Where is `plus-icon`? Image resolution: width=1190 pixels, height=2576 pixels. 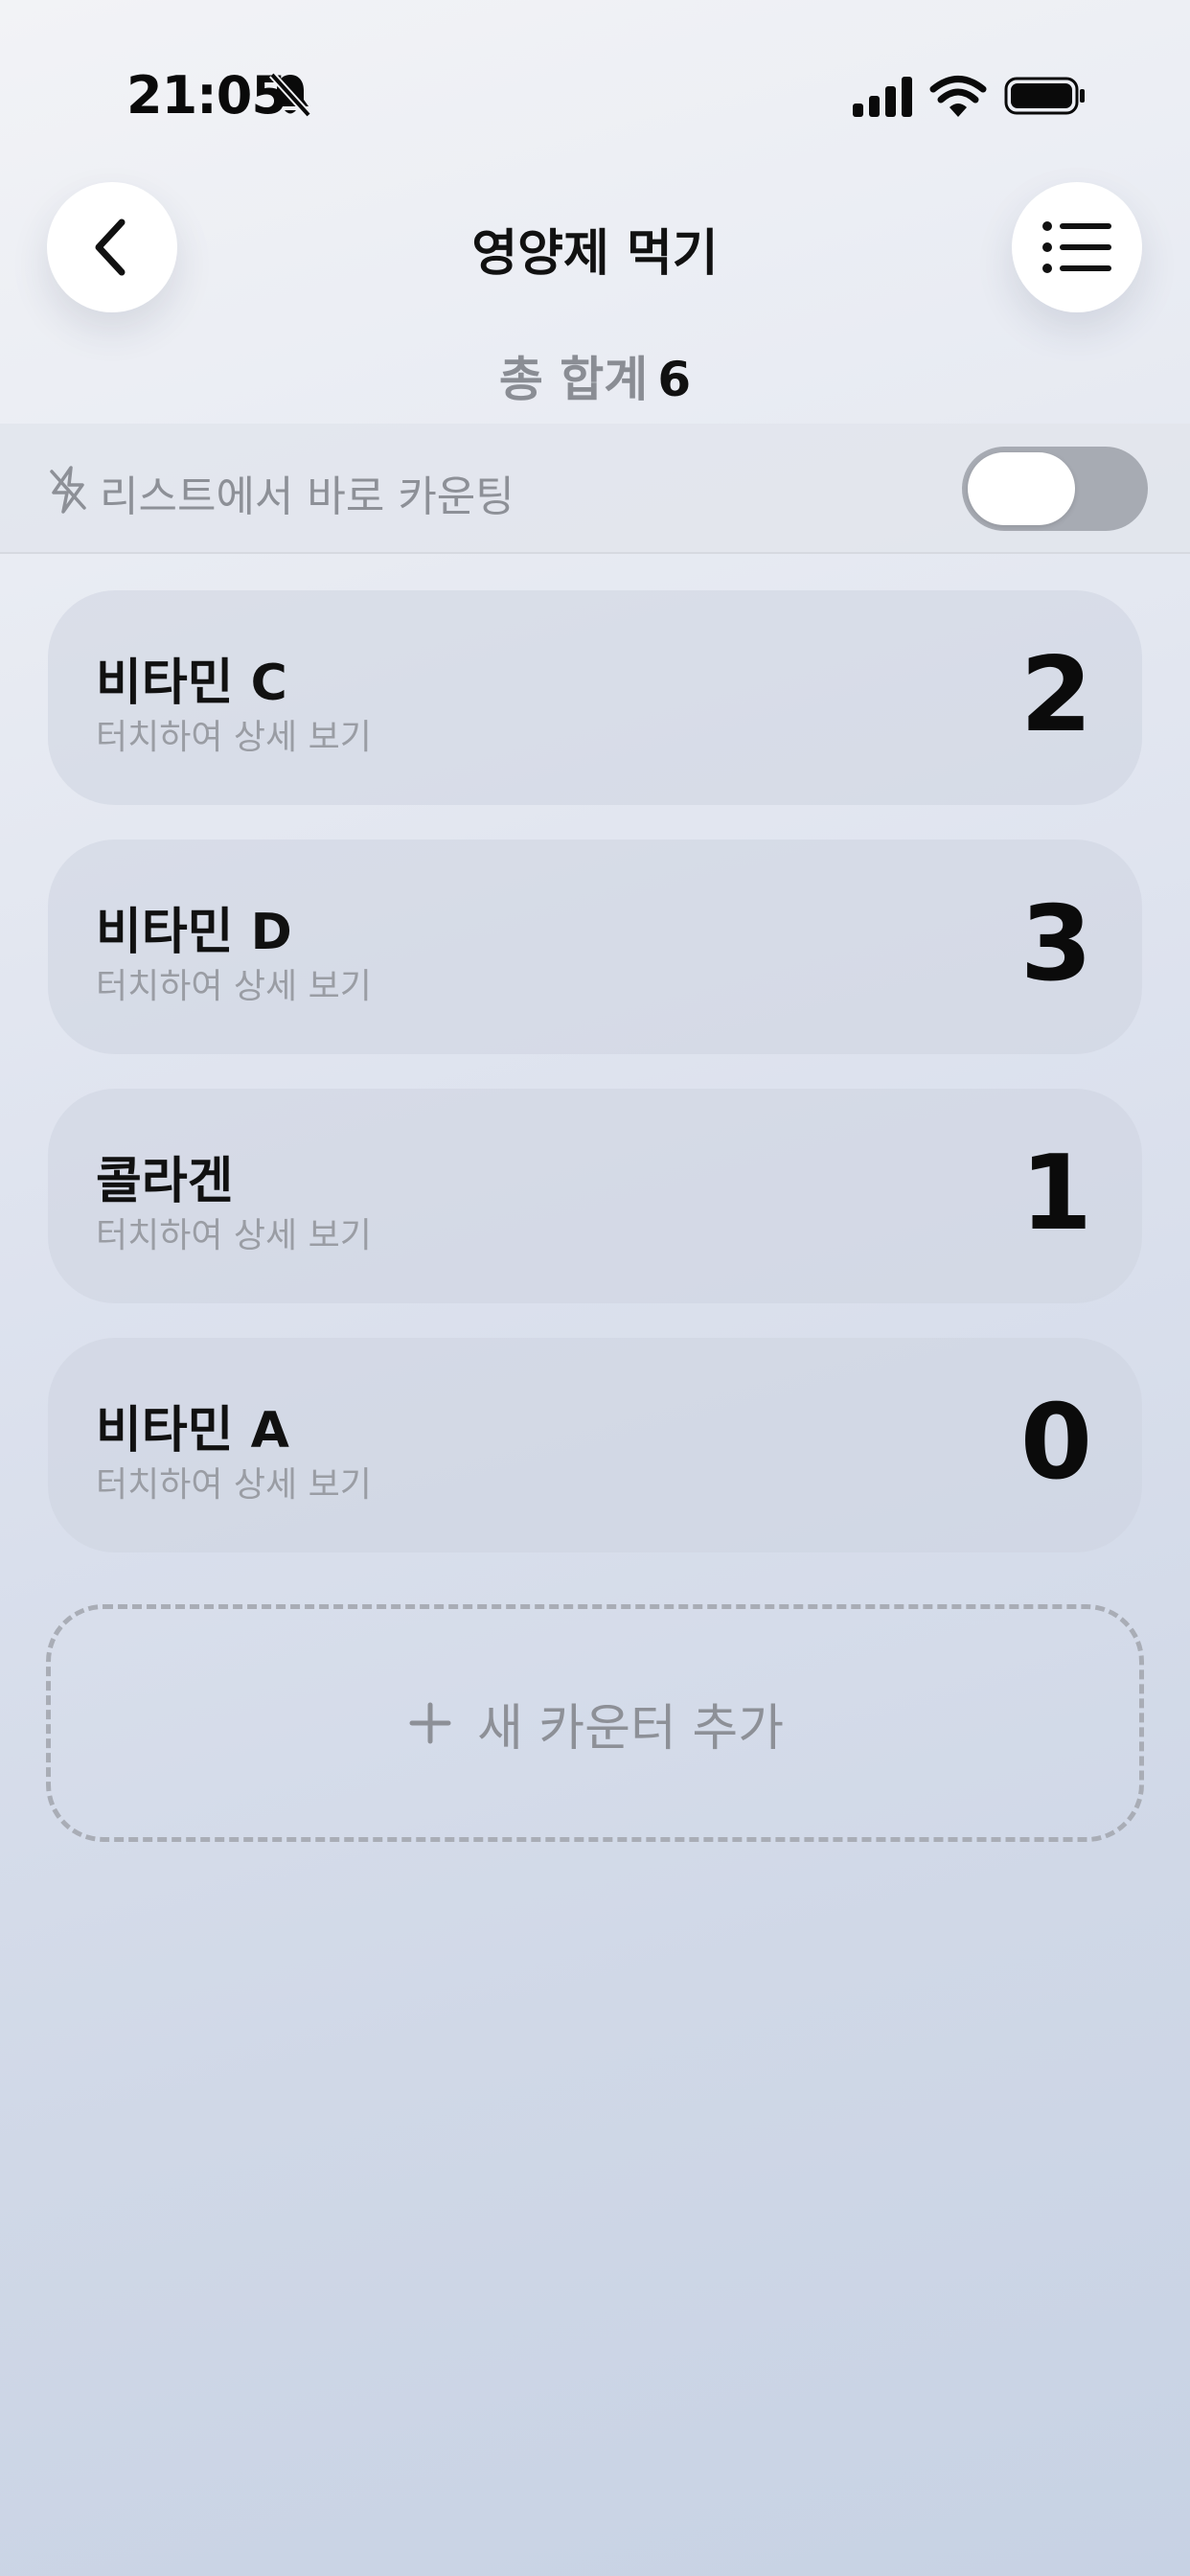
plus-icon is located at coordinates (430, 1723).